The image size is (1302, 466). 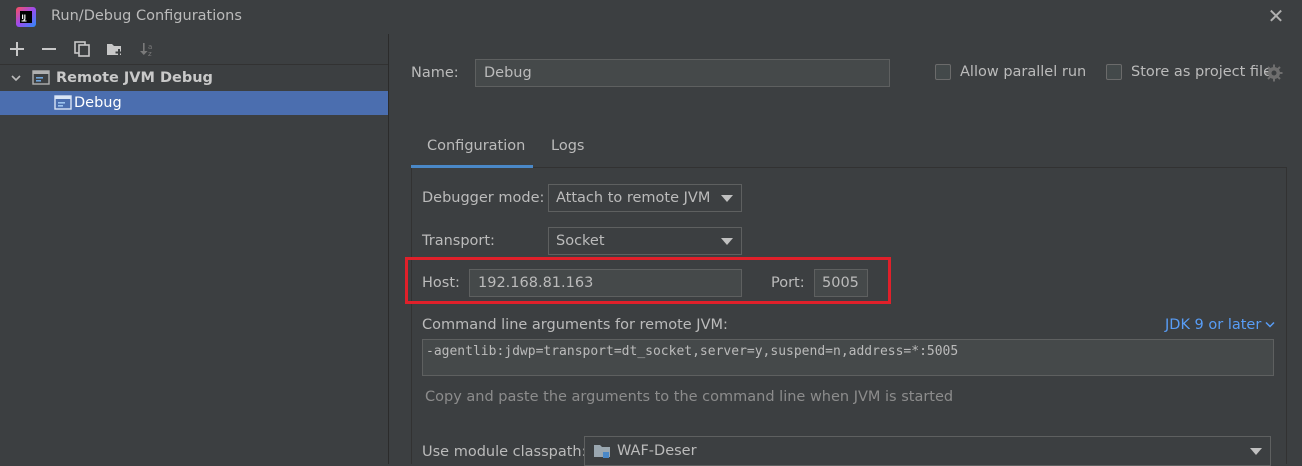 I want to click on module-folder-icon, so click(x=602, y=451).